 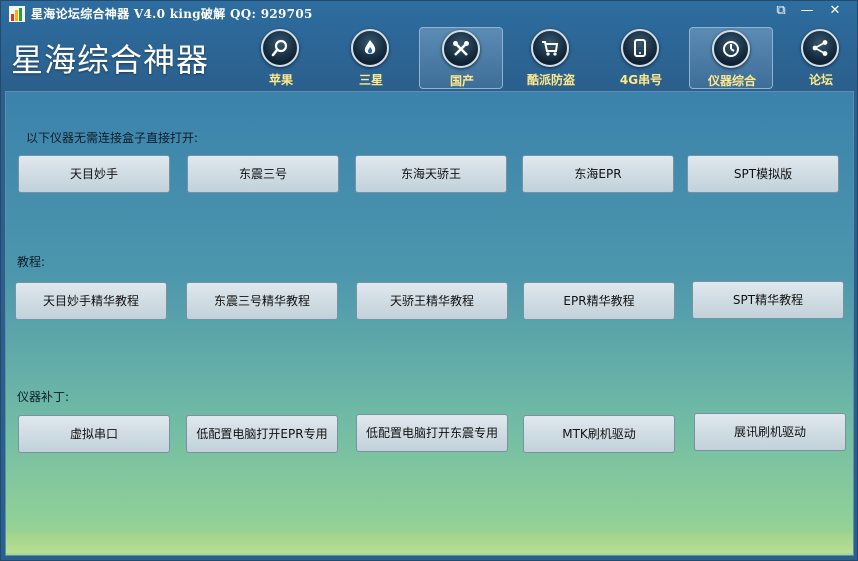 I want to click on dial-icon, so click(x=731, y=49).